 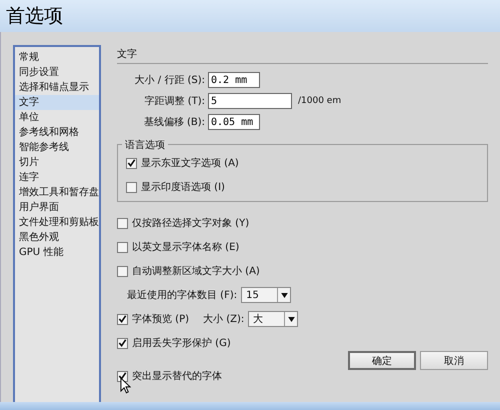 I want to click on sidebar-item: GPU 性能, so click(x=57, y=252).